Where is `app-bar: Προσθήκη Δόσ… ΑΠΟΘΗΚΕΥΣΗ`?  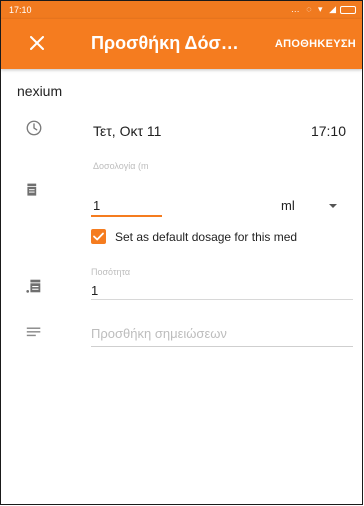
app-bar: Προσθήκη Δόσ… ΑΠΟΘΗΚΕΥΣΗ is located at coordinates (181, 44).